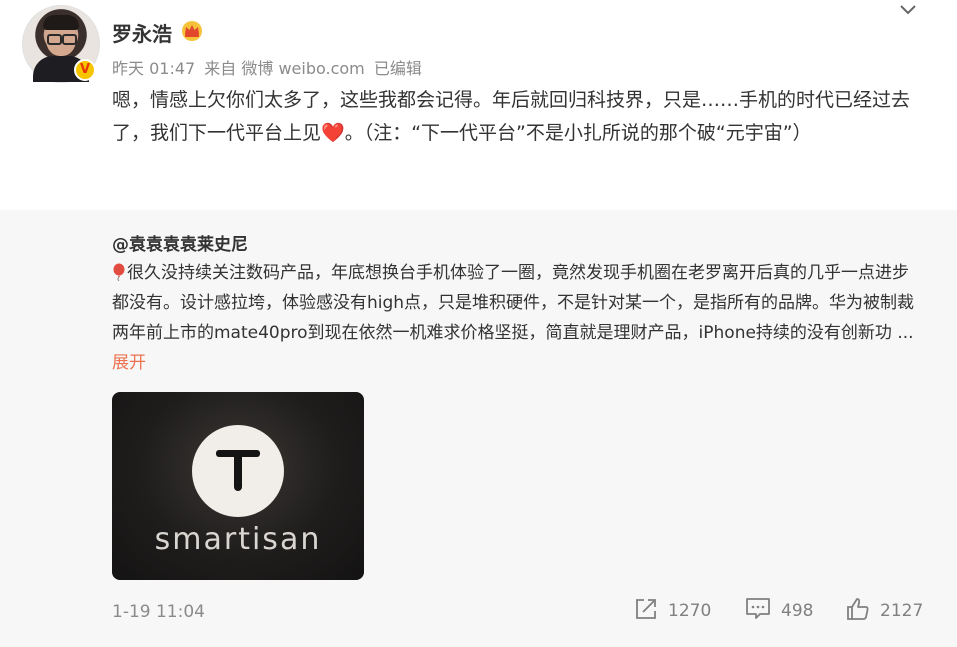 This screenshot has height=647, width=957. I want to click on repost-count: 1270, so click(690, 611).